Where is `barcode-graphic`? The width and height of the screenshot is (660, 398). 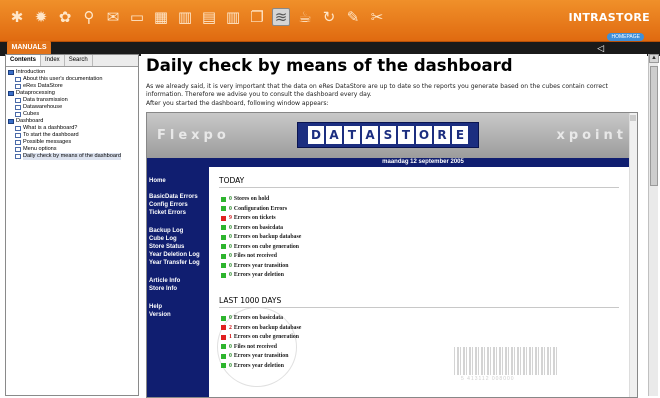 barcode-graphic is located at coordinates (506, 361).